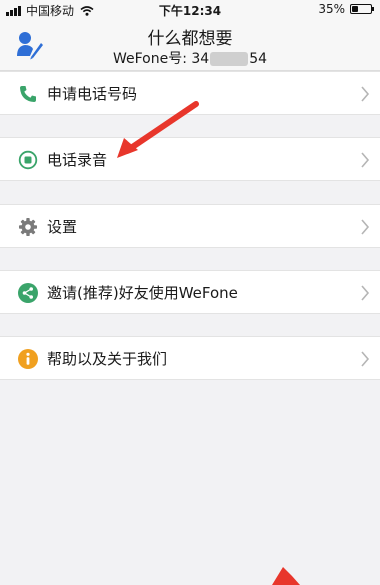 This screenshot has width=380, height=585. Describe the element at coordinates (362, 9) in the screenshot. I see `battery-icon` at that location.